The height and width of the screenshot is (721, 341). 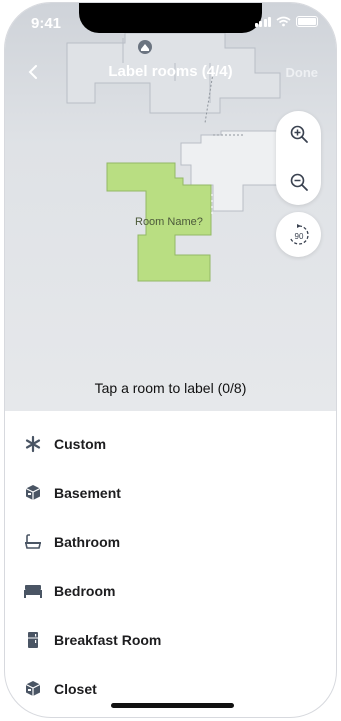 I want to click on asterisk-icon, so click(x=33, y=444).